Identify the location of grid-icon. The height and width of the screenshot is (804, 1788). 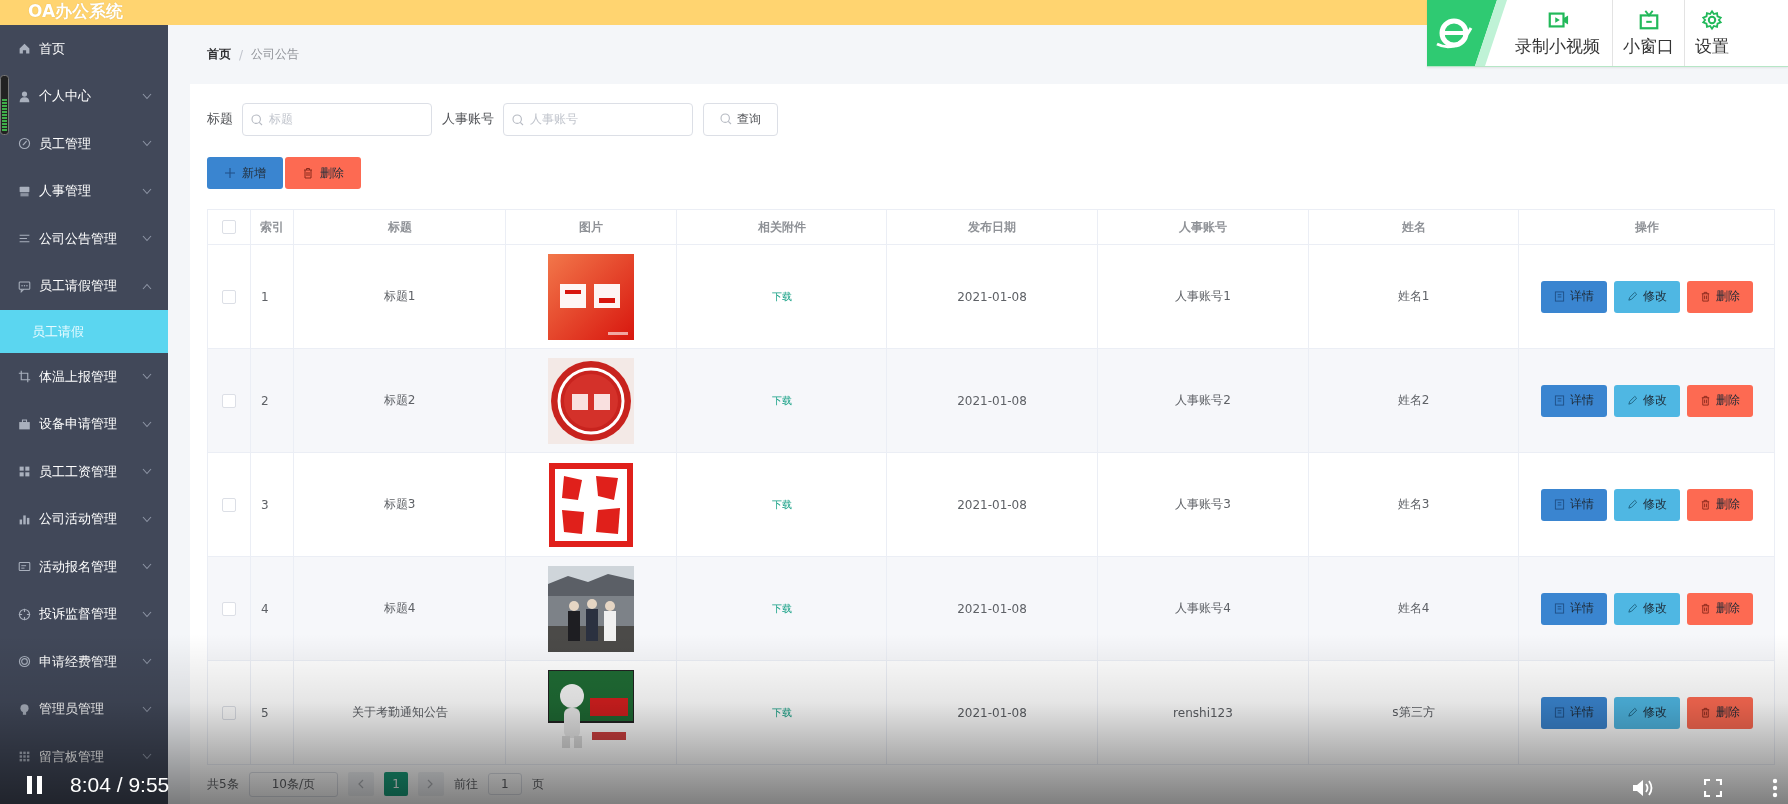
(24, 472).